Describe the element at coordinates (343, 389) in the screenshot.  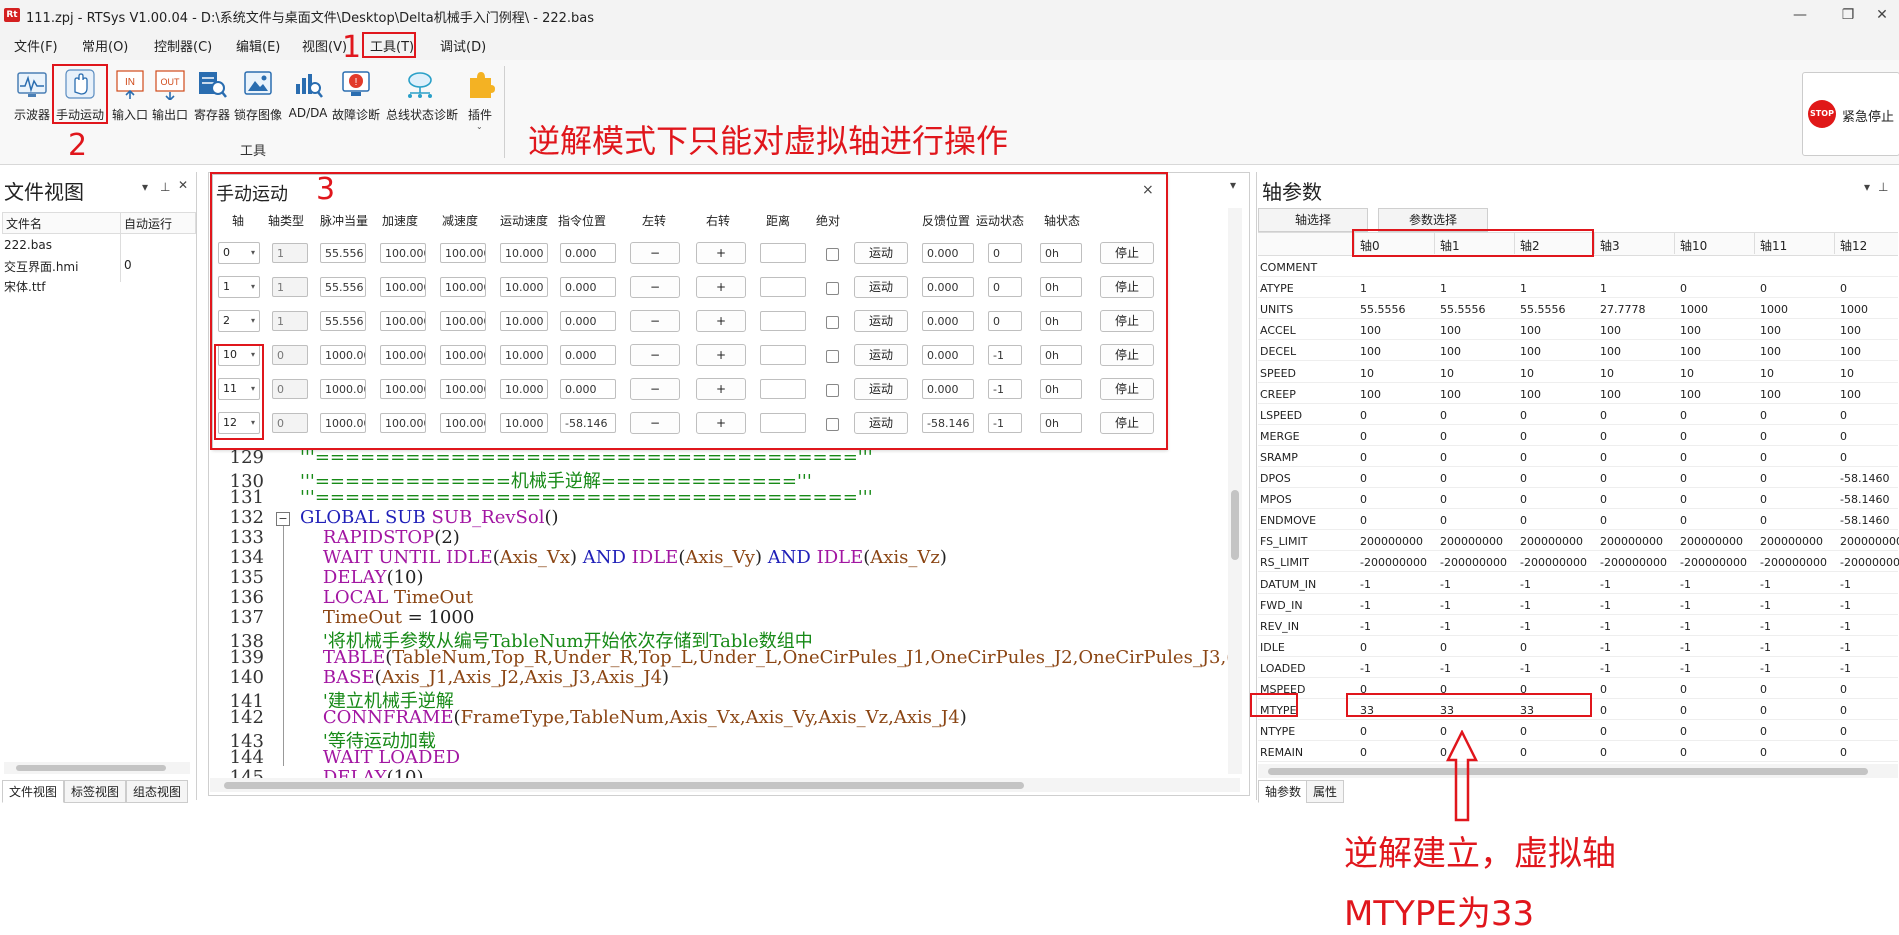
I see `pulse-equivalent-field: 1000.00` at that location.